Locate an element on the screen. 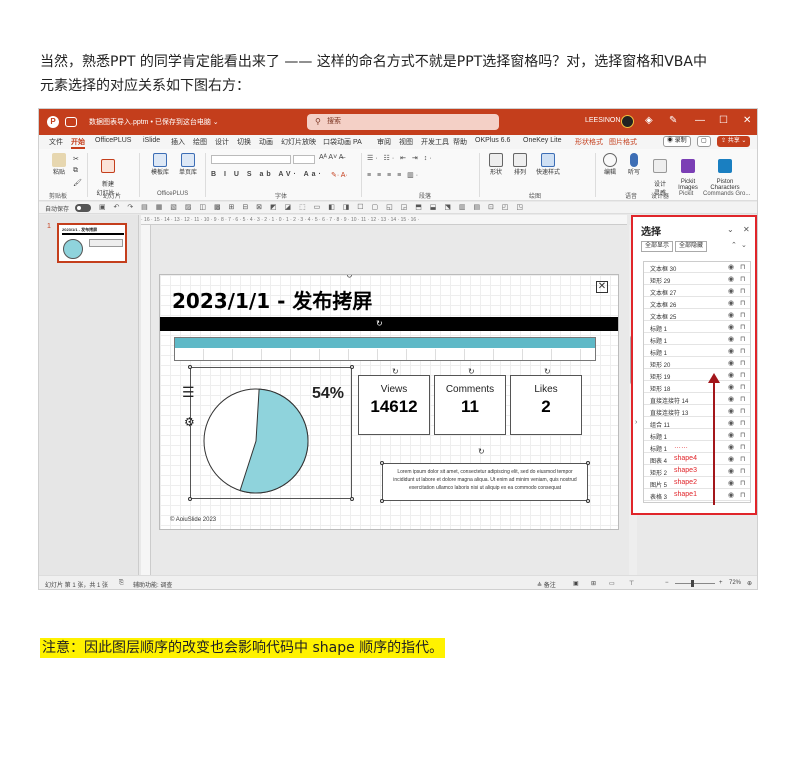 This screenshot has width=800, height=762. zoom-level: 72% is located at coordinates (735, 583).